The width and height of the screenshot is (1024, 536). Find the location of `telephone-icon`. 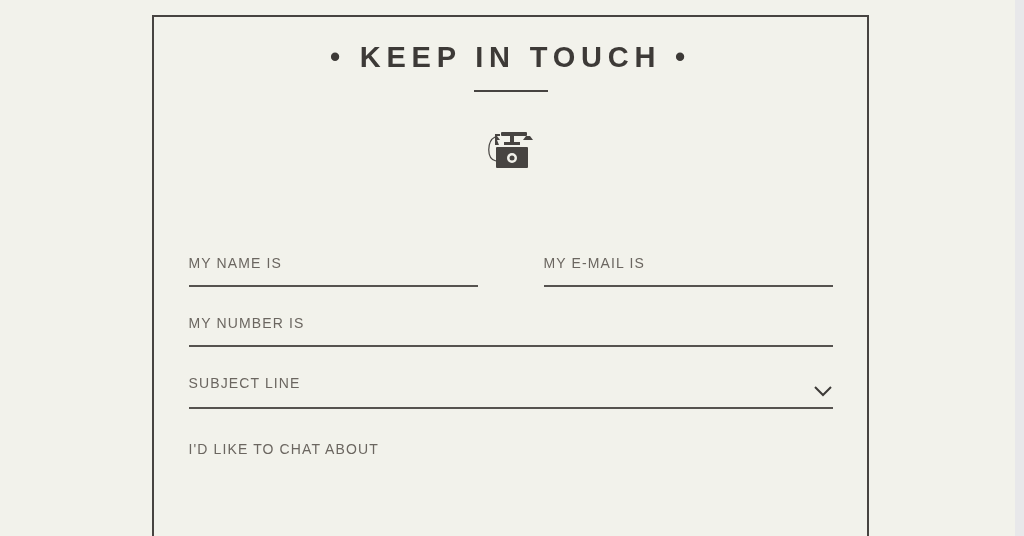

telephone-icon is located at coordinates (510, 150).